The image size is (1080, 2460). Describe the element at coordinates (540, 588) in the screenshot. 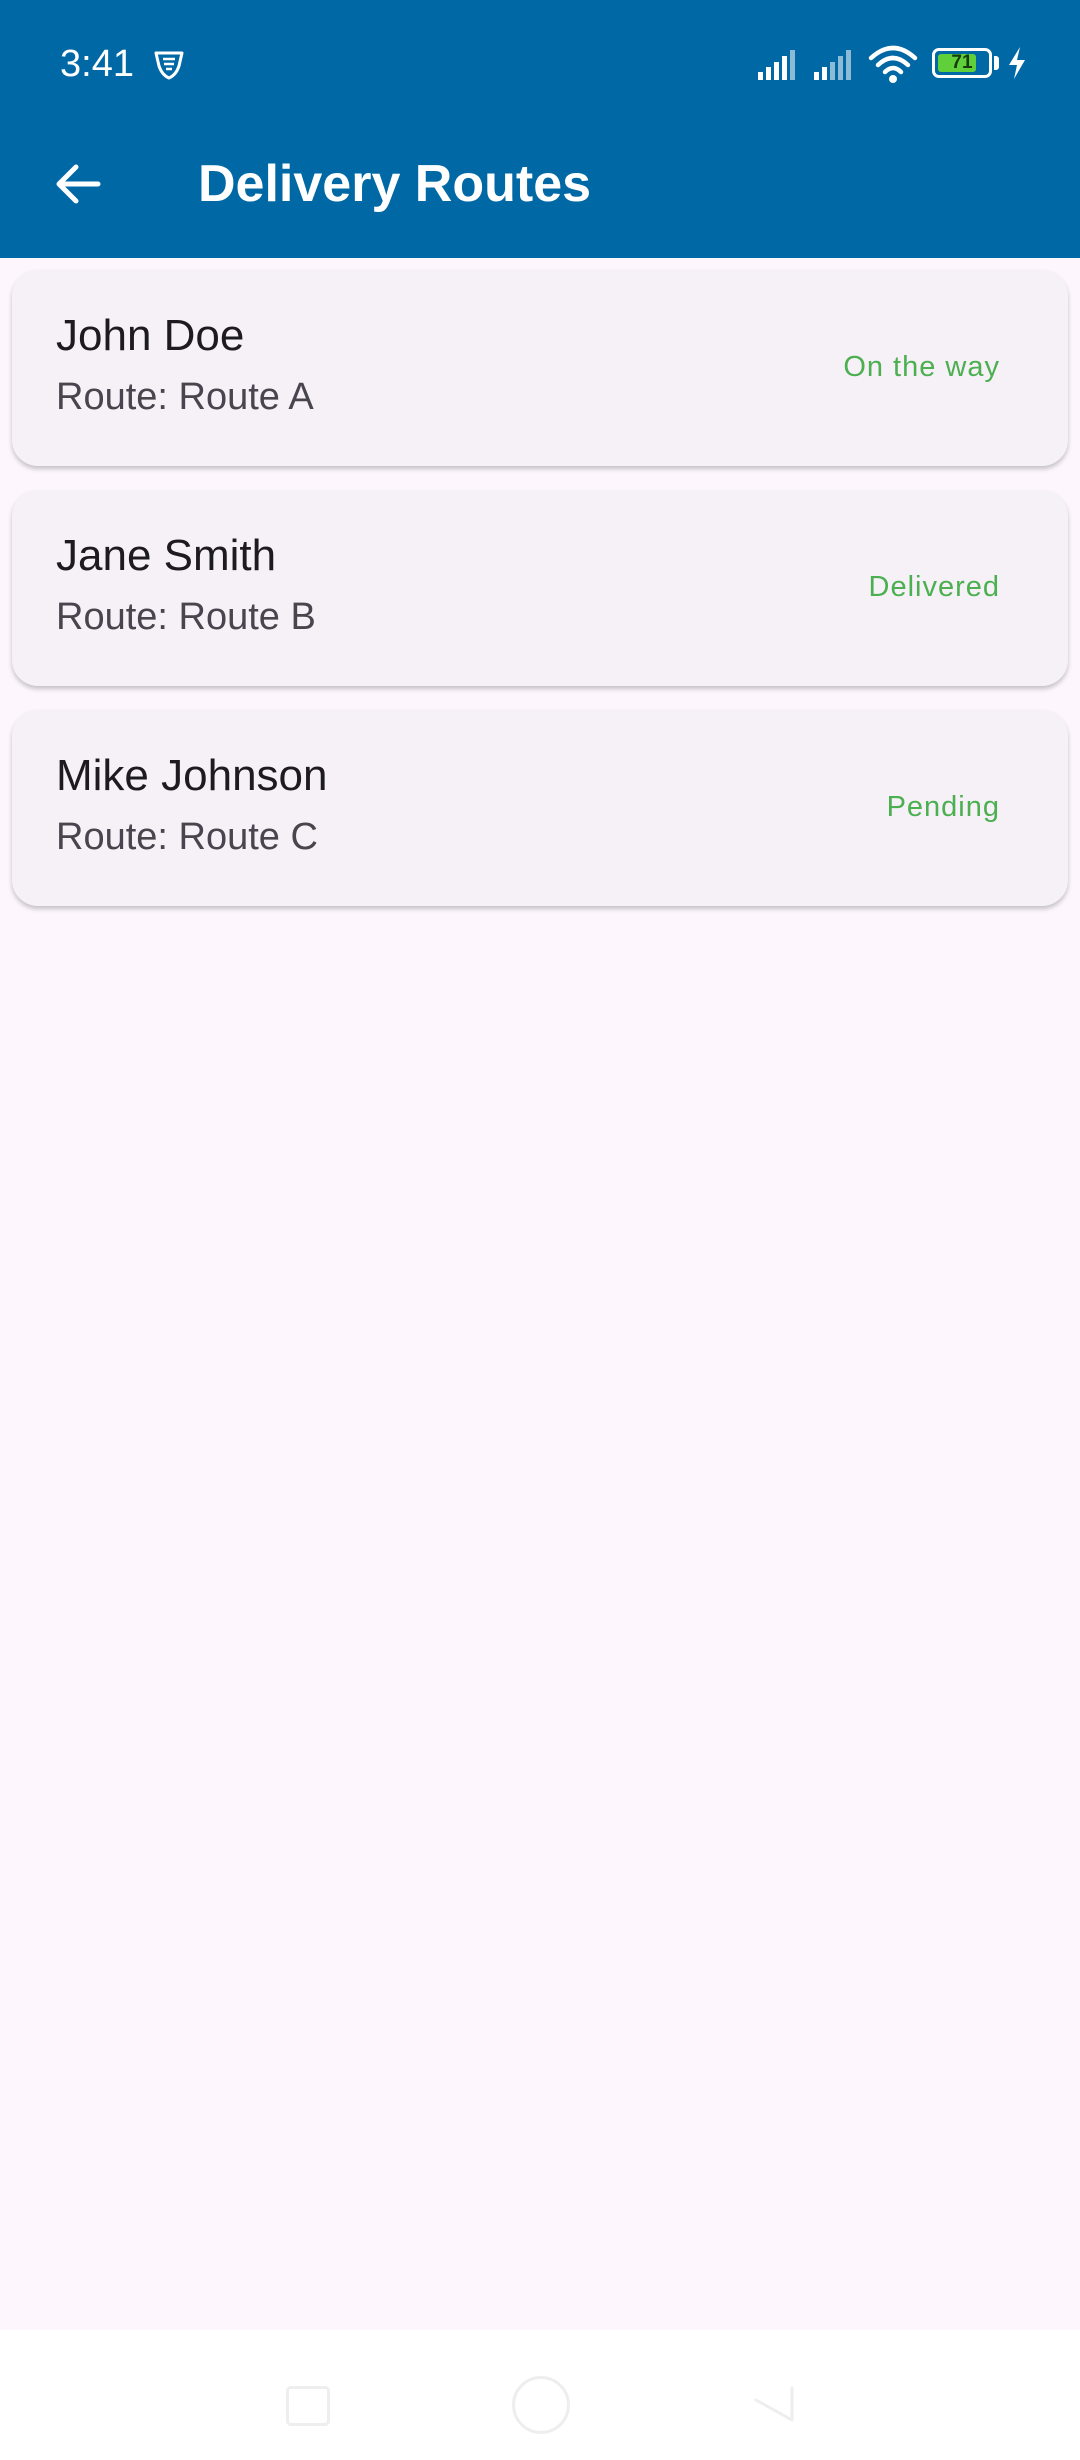

I see `route-card: Jane Smith Route: Route B Delivered` at that location.